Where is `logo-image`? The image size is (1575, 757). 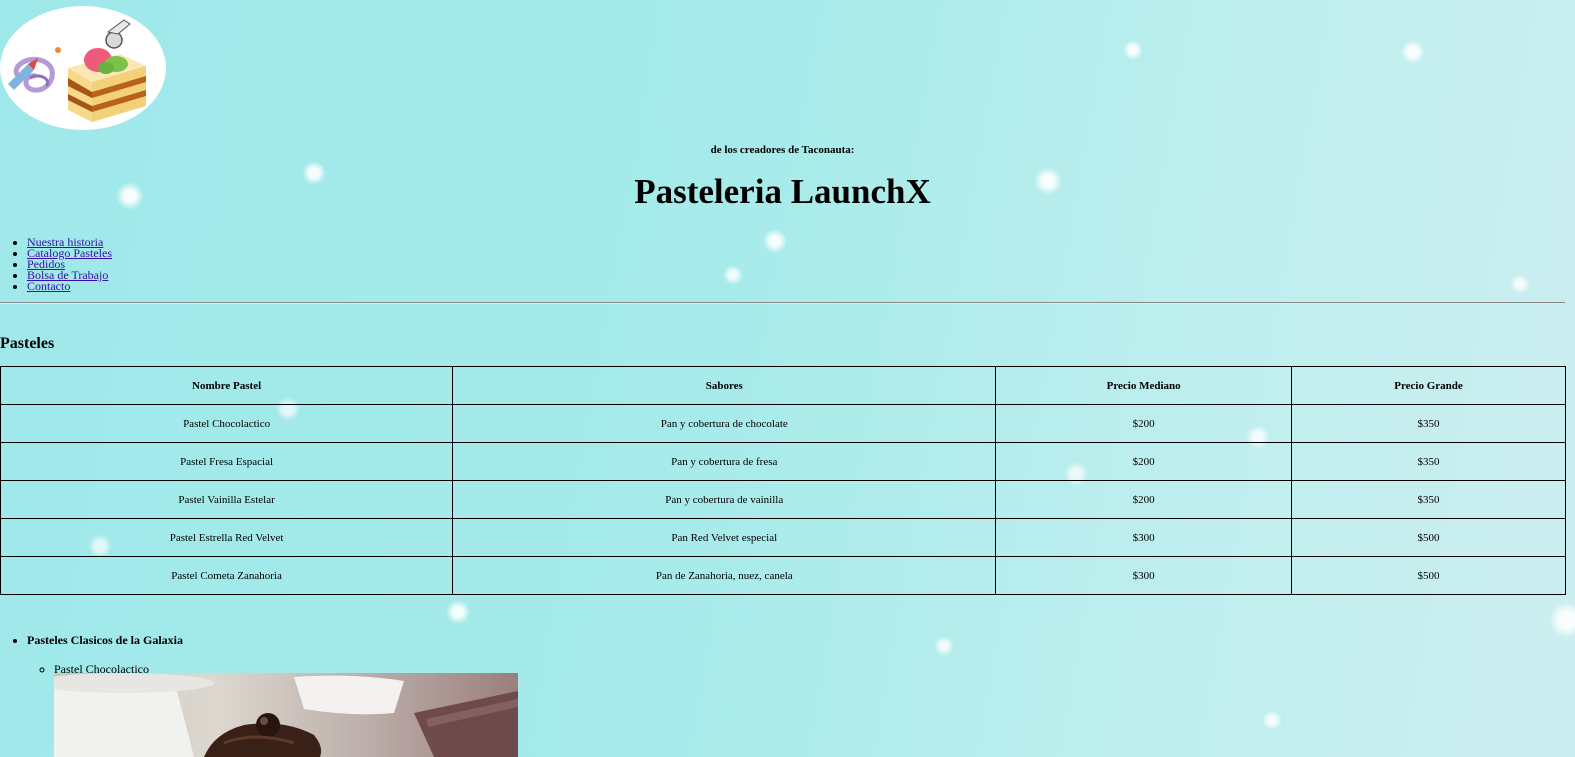
logo-image is located at coordinates (83, 68).